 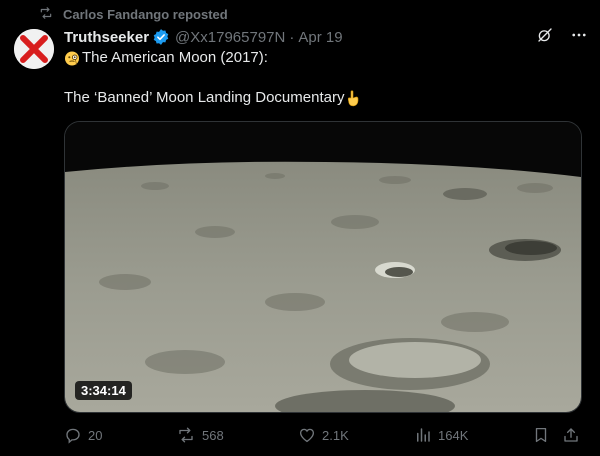 I want to click on bookmark-button, so click(x=541, y=435).